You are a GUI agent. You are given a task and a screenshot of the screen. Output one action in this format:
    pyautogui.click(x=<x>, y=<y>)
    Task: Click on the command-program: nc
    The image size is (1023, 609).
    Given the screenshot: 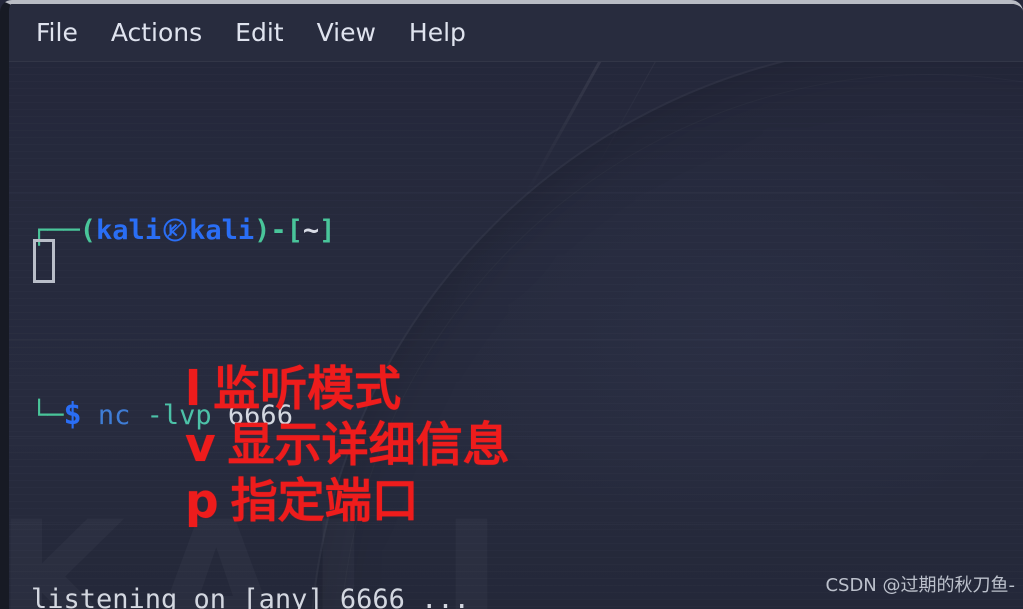 What is the action you would take?
    pyautogui.click(x=114, y=415)
    